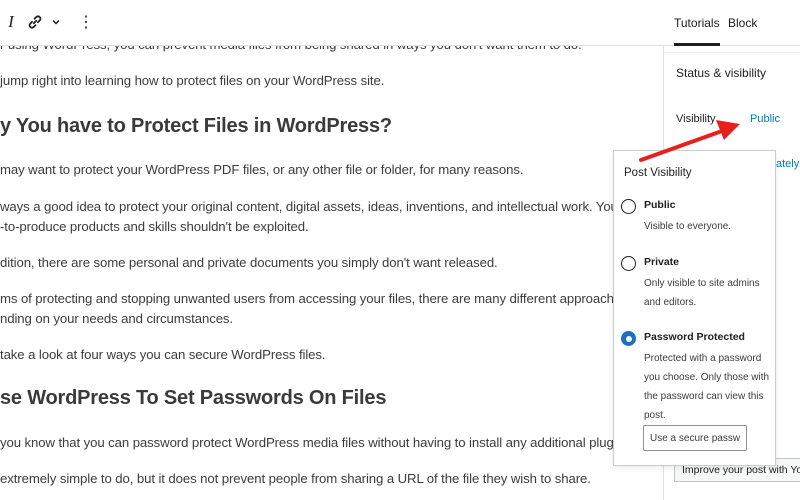 This screenshot has width=800, height=500. What do you see at coordinates (332, 23) in the screenshot?
I see `block-toolbar: I ⋮` at bounding box center [332, 23].